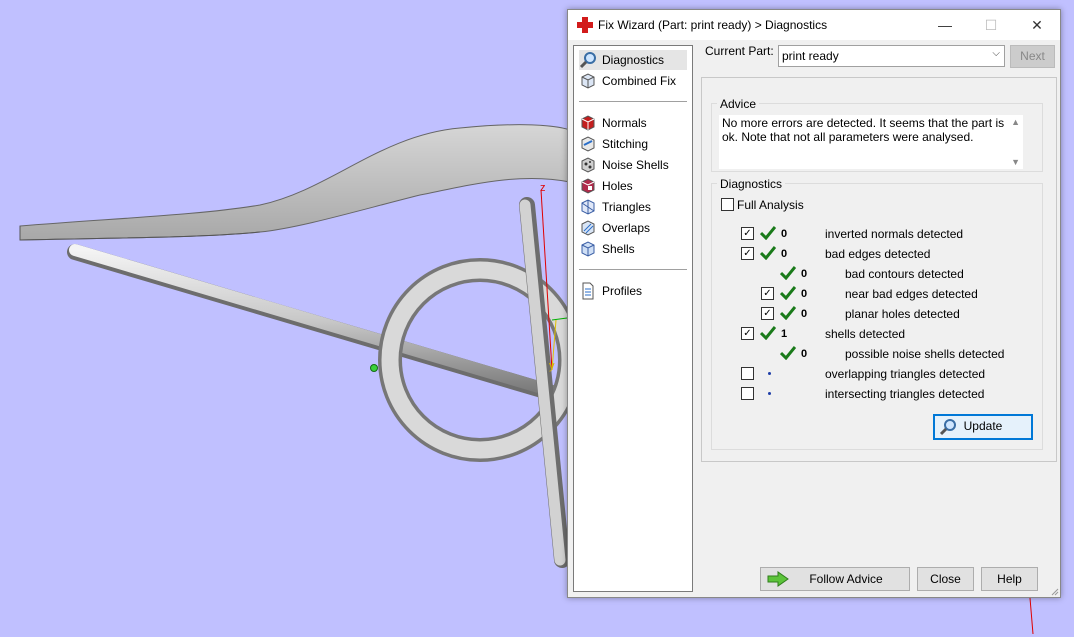 This screenshot has height=637, width=1074. I want to click on close-button: Close, so click(945, 579).